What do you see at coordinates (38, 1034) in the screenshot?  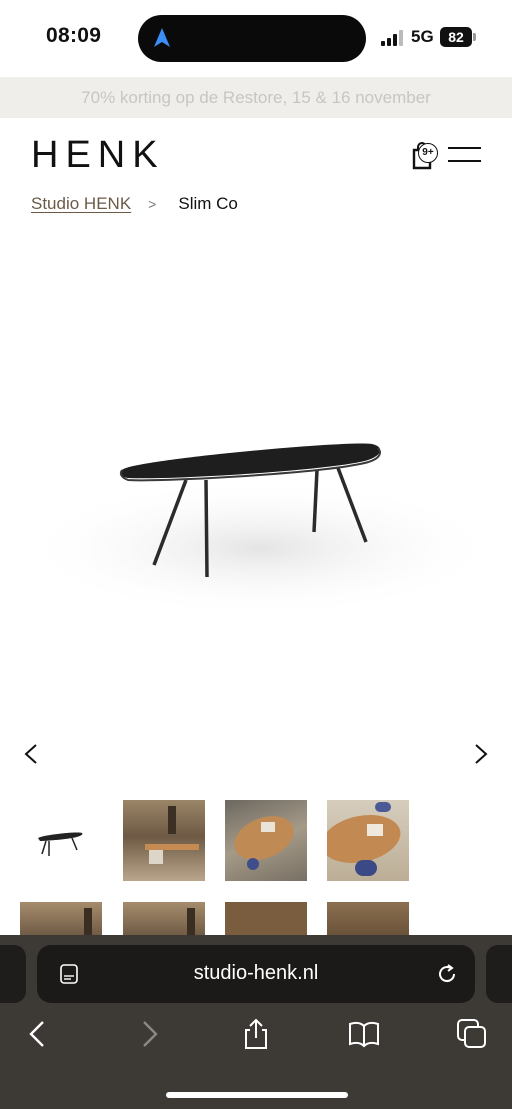 I see `back-icon` at bounding box center [38, 1034].